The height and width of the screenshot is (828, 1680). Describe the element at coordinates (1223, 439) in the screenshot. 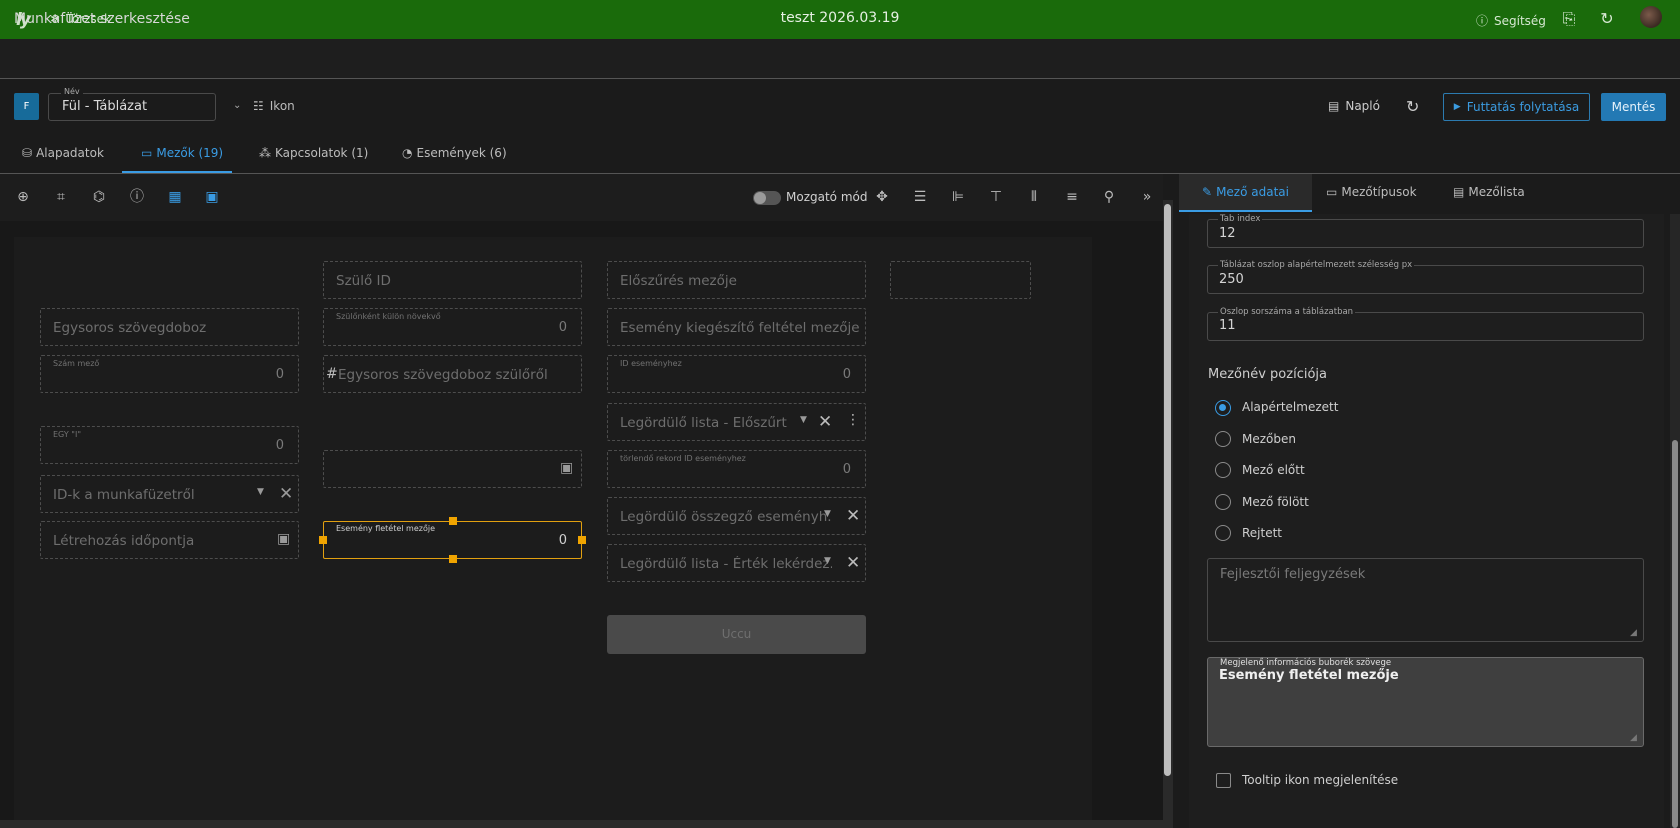

I see `radio-mezoben` at that location.